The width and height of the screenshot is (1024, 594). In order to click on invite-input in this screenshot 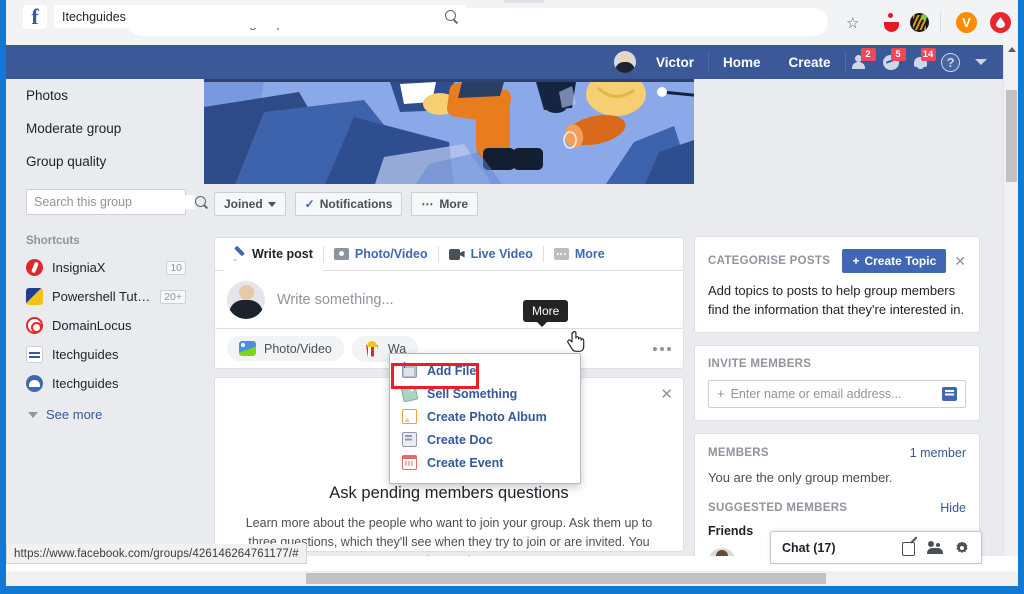, I will do `click(833, 393)`.